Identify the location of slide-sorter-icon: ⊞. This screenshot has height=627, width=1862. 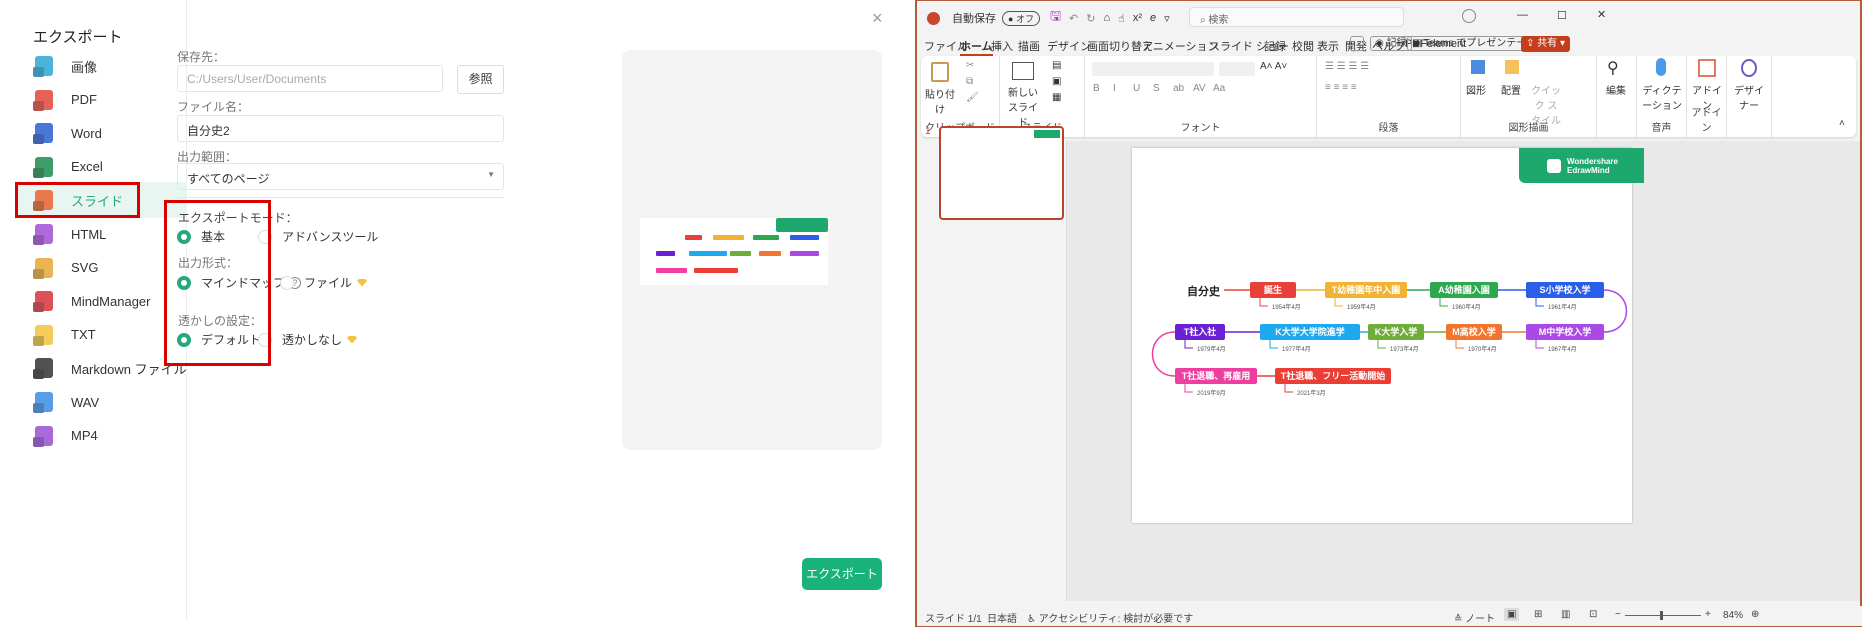
(1538, 614).